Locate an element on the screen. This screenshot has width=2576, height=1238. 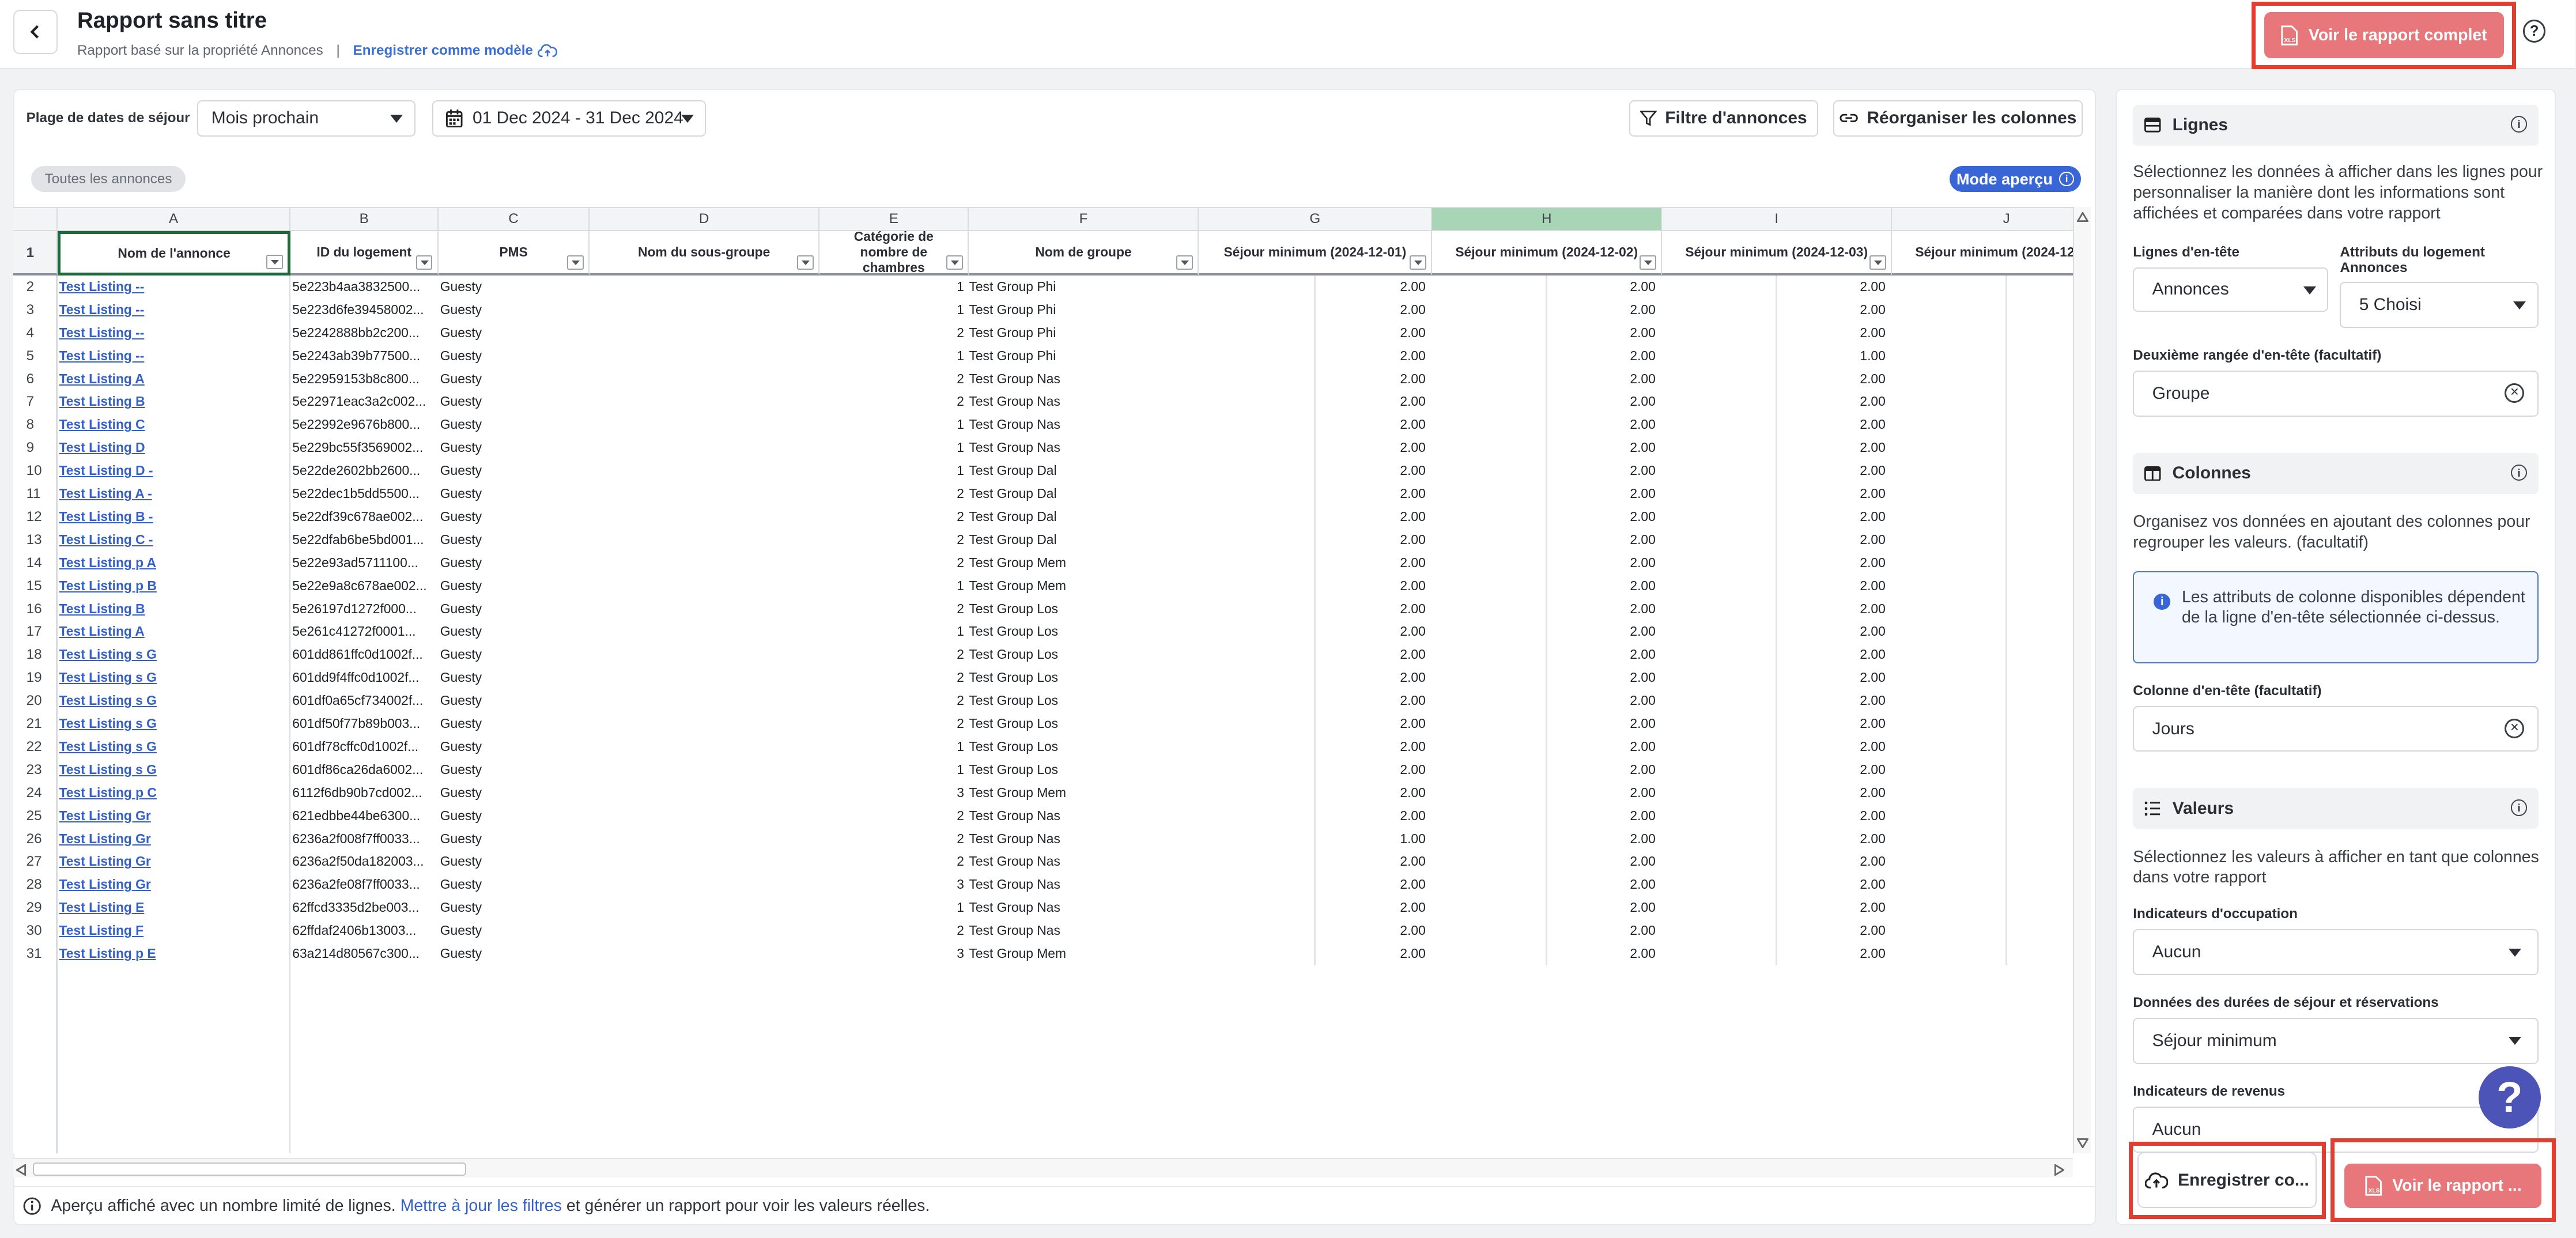
column-header: Séjour minimum (2024-12-02) is located at coordinates (1547, 253).